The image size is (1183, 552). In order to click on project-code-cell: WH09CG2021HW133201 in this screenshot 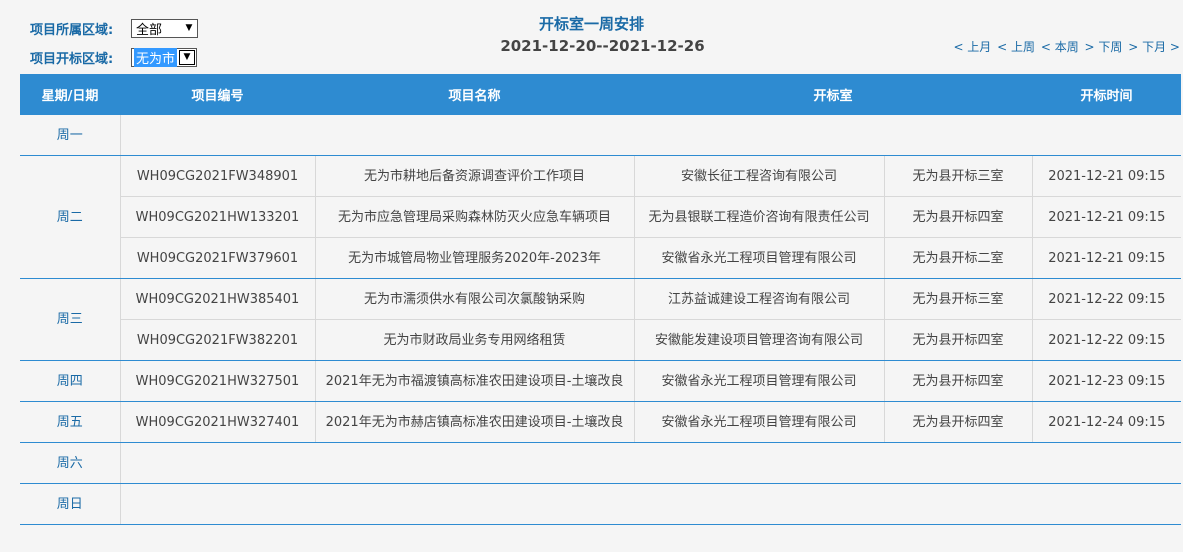, I will do `click(217, 217)`.